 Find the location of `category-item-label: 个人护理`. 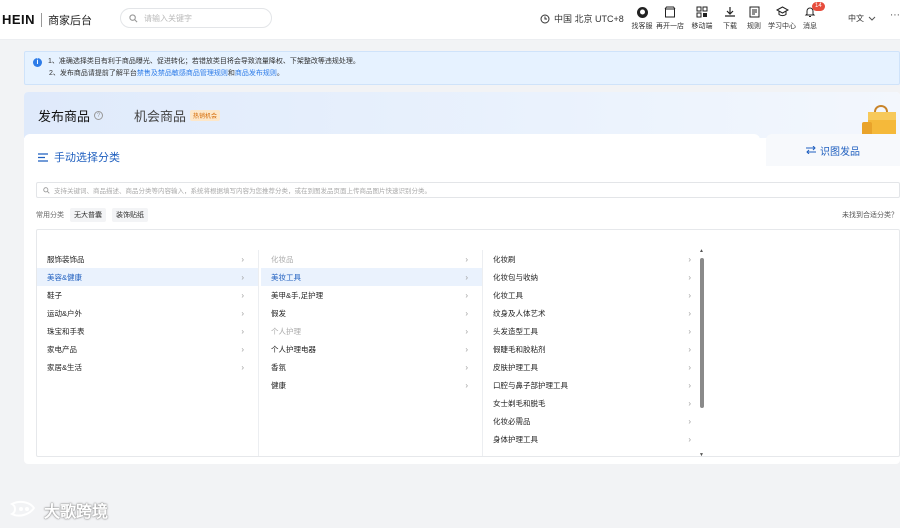

category-item-label: 个人护理 is located at coordinates (286, 331).